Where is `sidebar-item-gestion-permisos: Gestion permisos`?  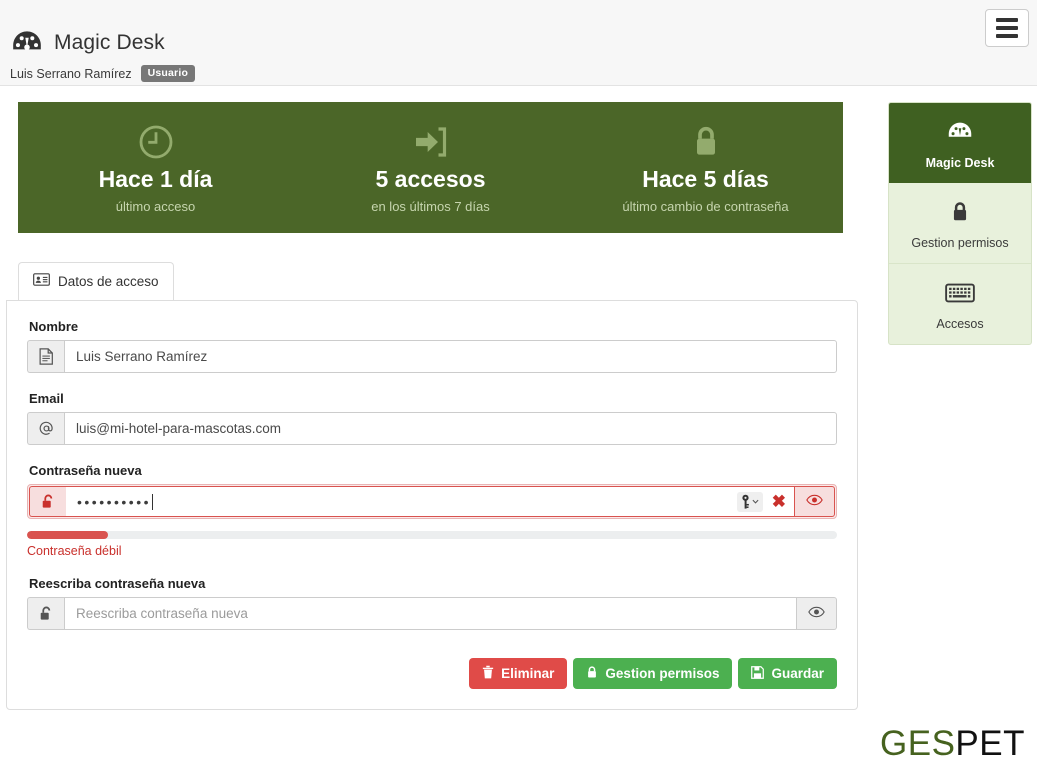
sidebar-item-gestion-permisos: Gestion permisos is located at coordinates (960, 223).